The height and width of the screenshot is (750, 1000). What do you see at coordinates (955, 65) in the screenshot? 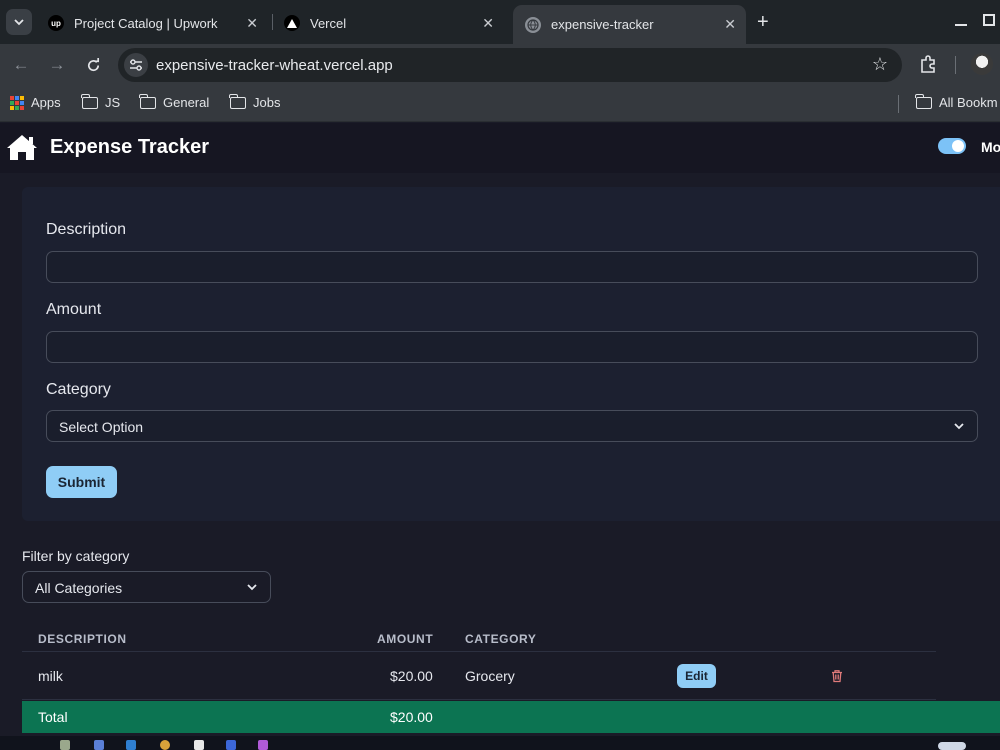
I see `toolbar-separator` at bounding box center [955, 65].